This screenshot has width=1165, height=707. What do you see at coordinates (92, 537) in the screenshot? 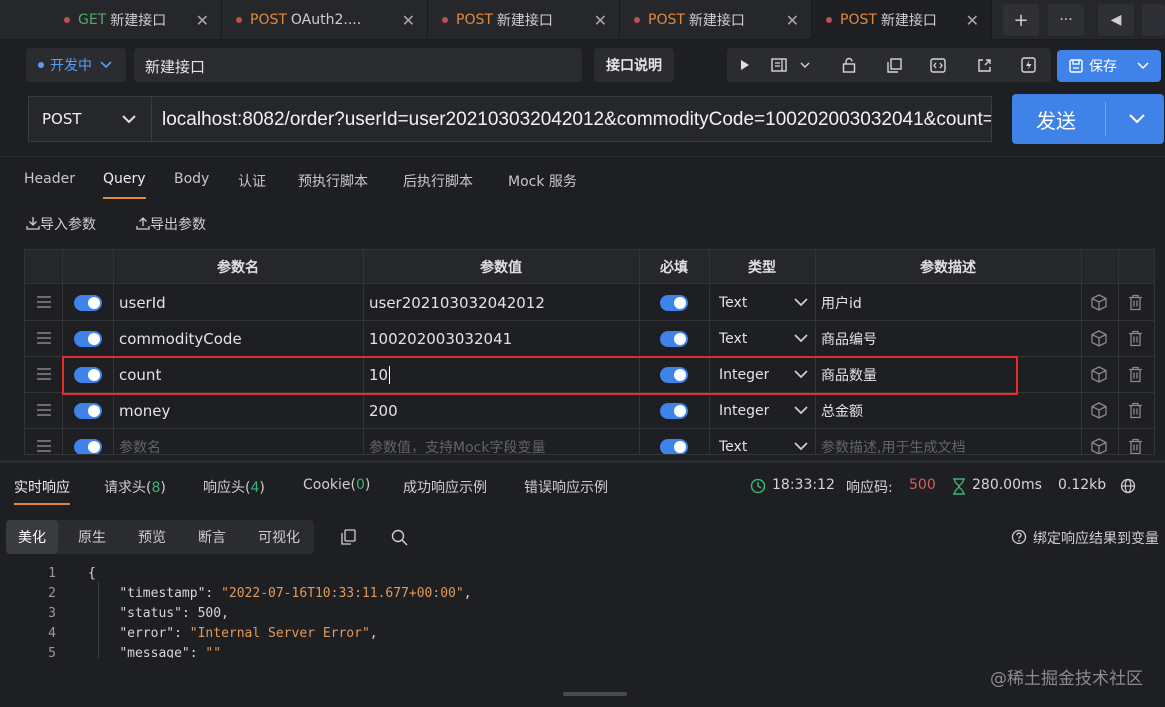
I see `view-raw: 原生` at bounding box center [92, 537].